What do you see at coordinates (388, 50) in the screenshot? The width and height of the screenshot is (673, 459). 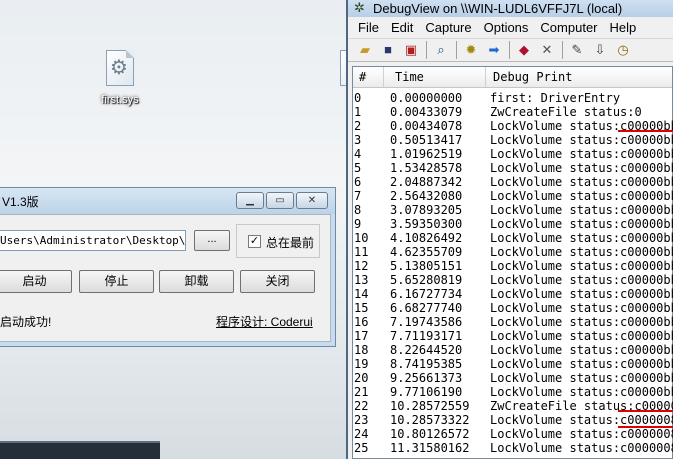 I see `save-icon: ■` at bounding box center [388, 50].